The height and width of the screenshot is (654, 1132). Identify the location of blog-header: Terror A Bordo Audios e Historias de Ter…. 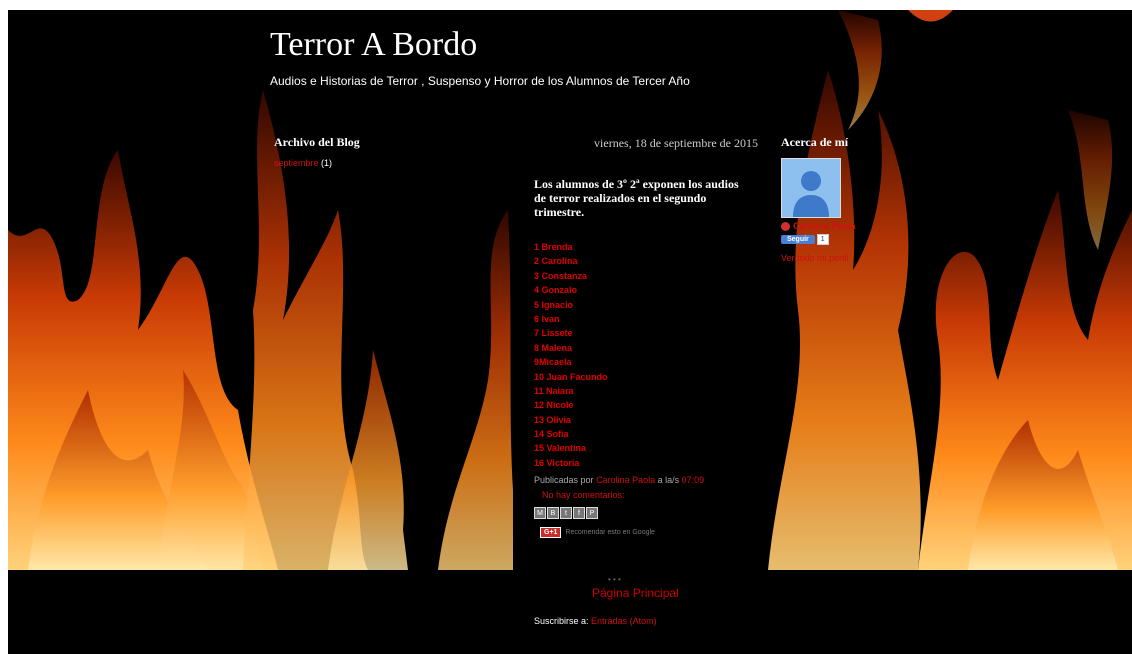
(480, 57).